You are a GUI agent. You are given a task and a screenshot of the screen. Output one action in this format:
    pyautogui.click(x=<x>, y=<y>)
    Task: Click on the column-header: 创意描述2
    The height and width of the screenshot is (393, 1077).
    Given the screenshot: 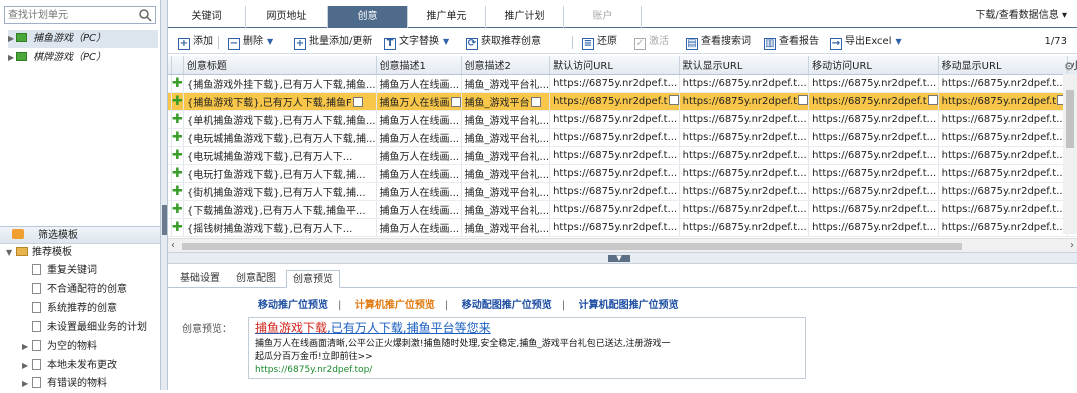 What is the action you would take?
    pyautogui.click(x=506, y=65)
    